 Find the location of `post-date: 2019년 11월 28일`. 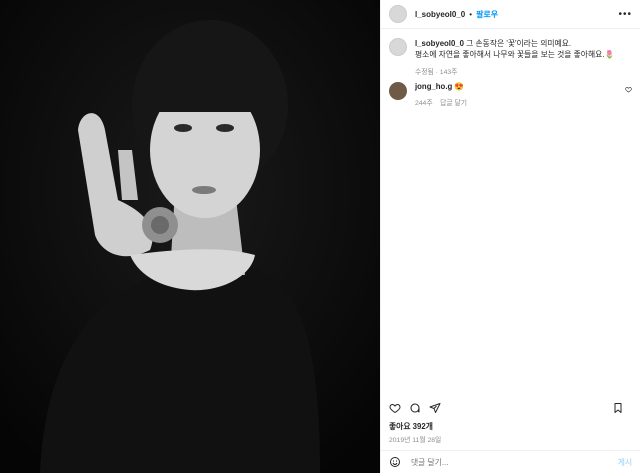

post-date: 2019년 11월 28일 is located at coordinates (415, 440).